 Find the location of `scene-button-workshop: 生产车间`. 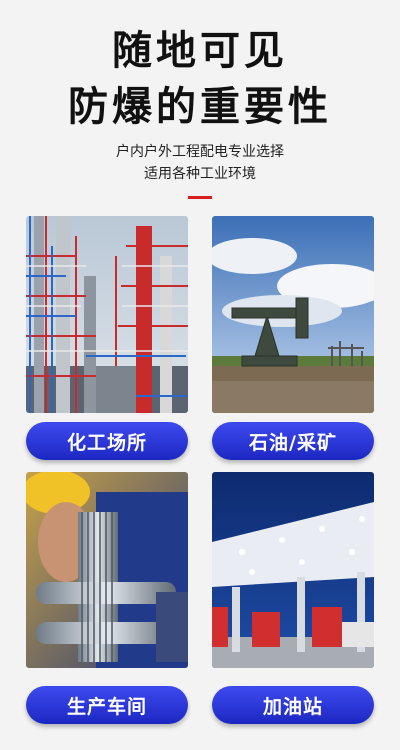

scene-button-workshop: 生产车间 is located at coordinates (107, 705).